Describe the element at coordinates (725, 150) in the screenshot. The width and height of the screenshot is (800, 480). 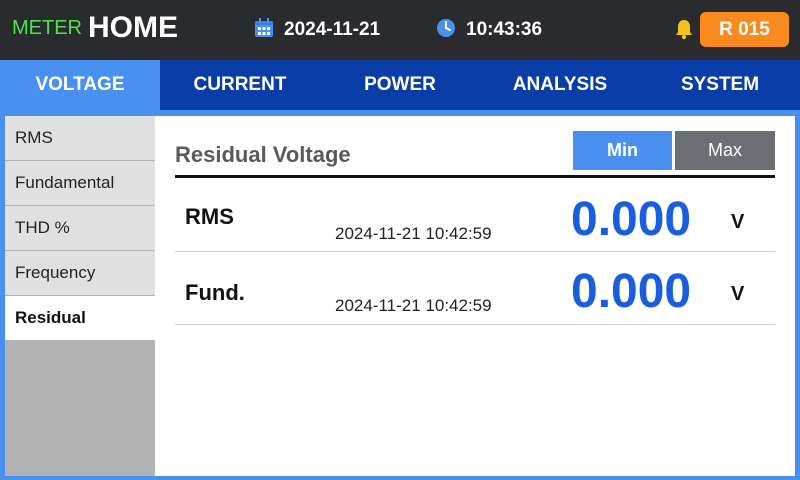
I see `max-button: Max` at that location.